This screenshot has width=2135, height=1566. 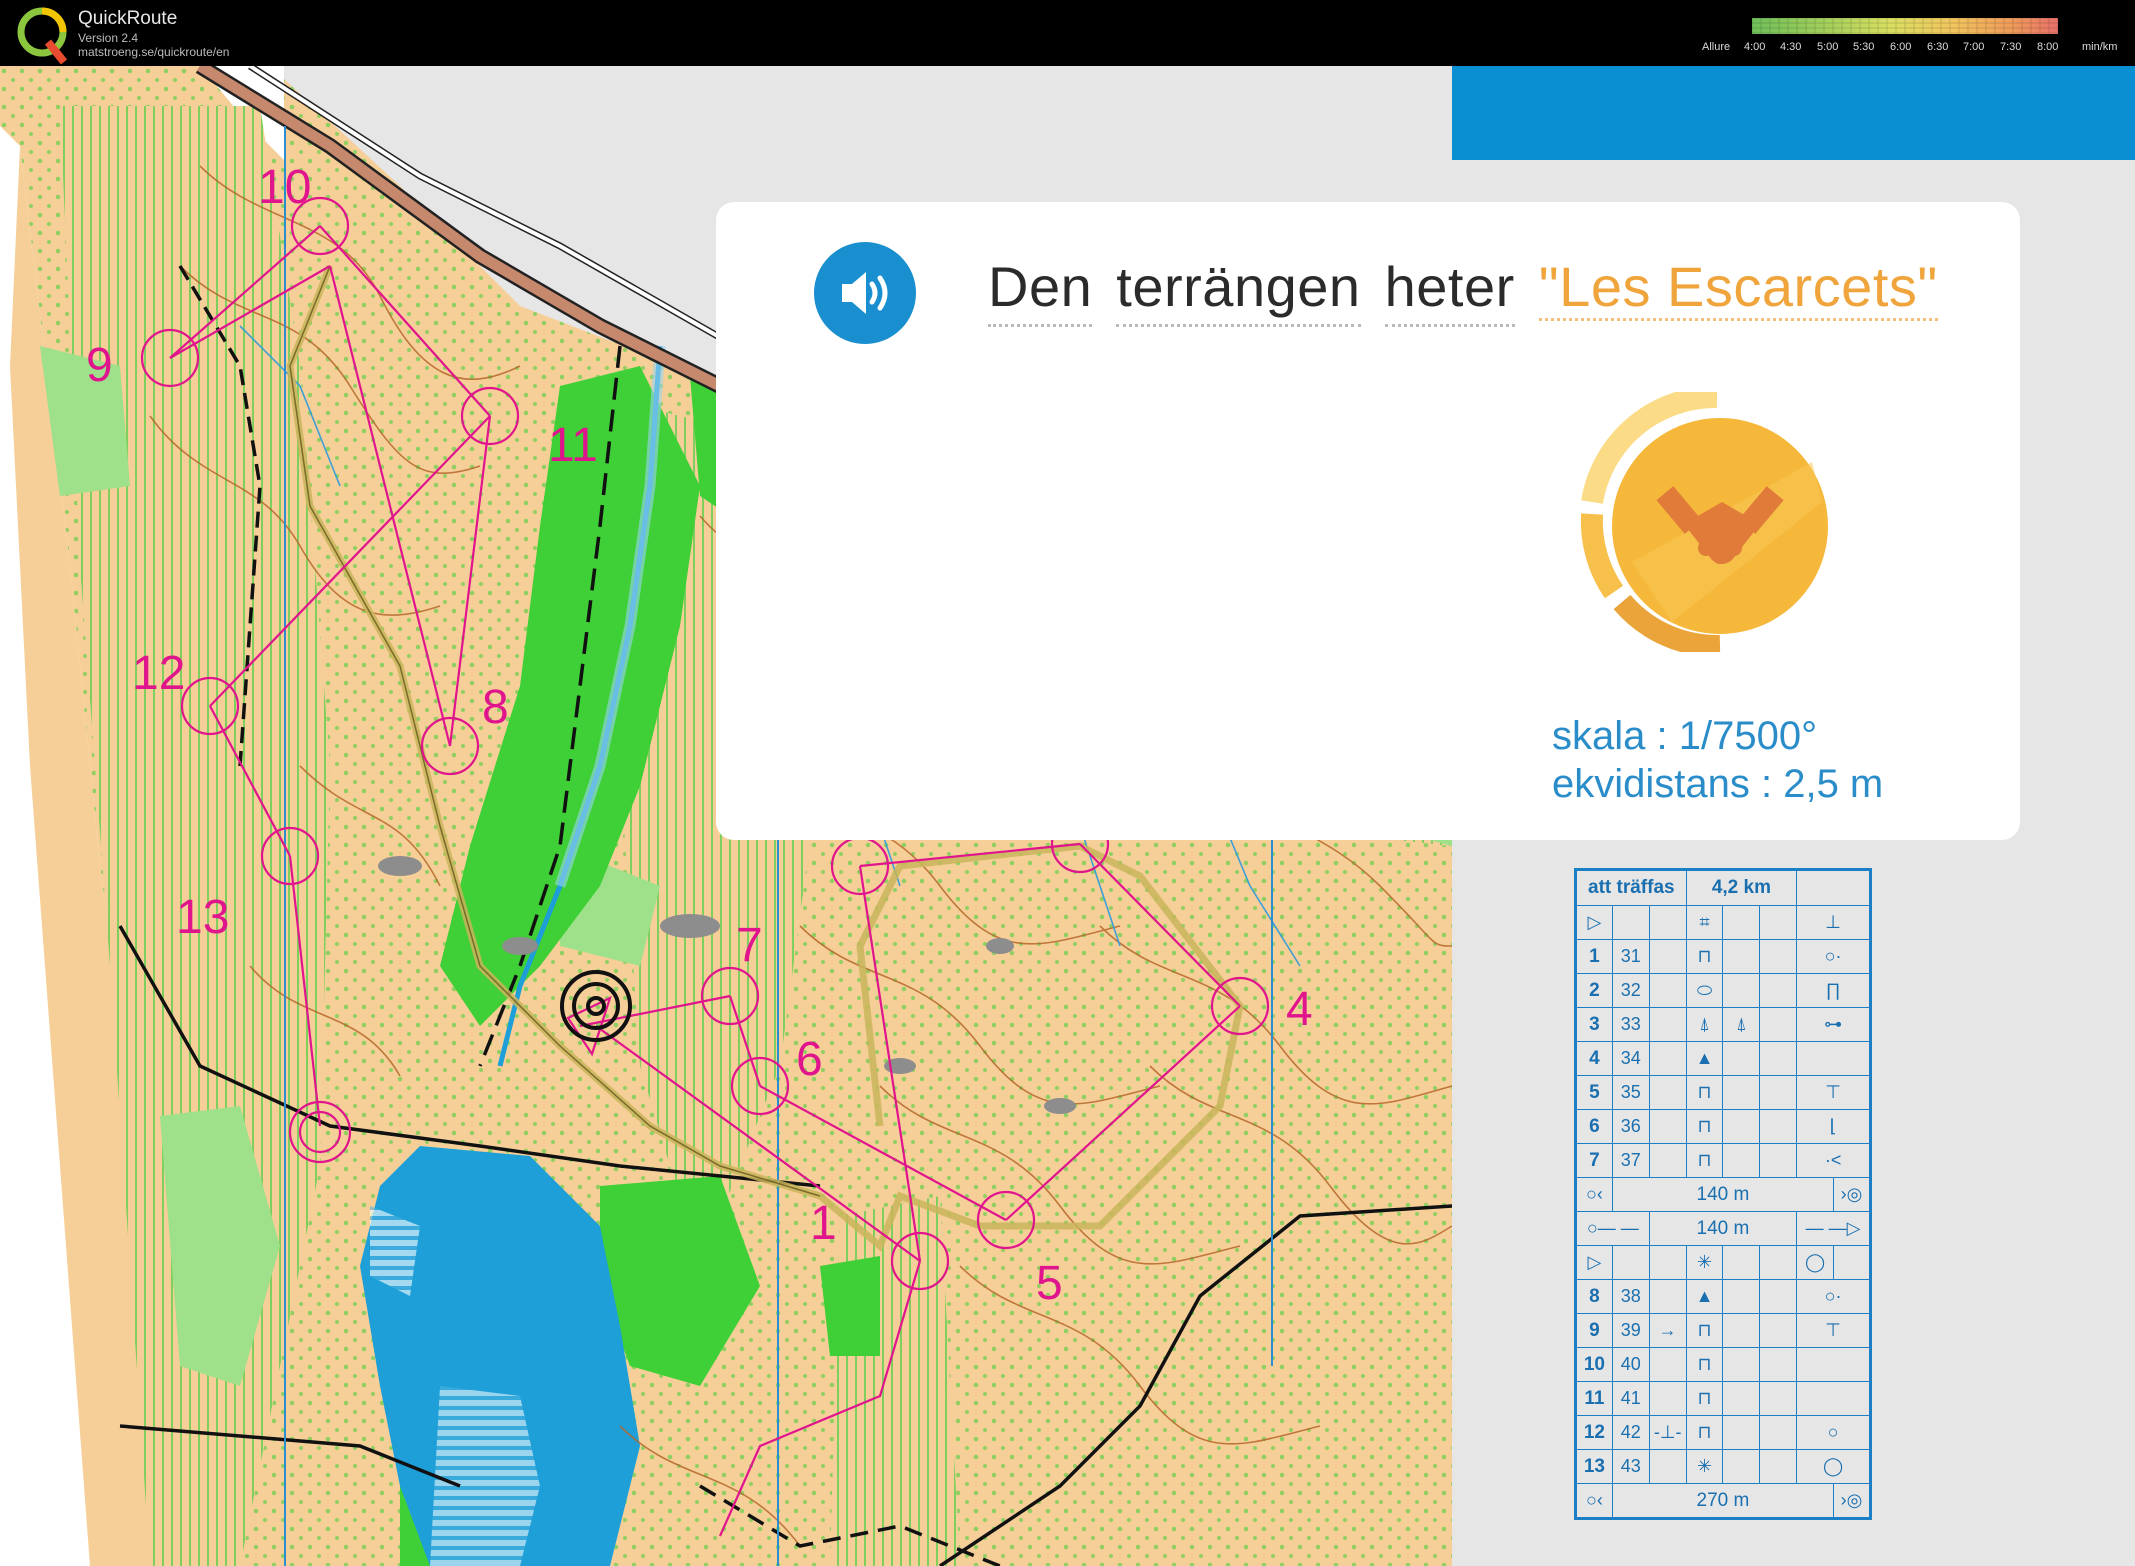 I want to click on map-scale: skala : 1/7500°, so click(x=1685, y=736).